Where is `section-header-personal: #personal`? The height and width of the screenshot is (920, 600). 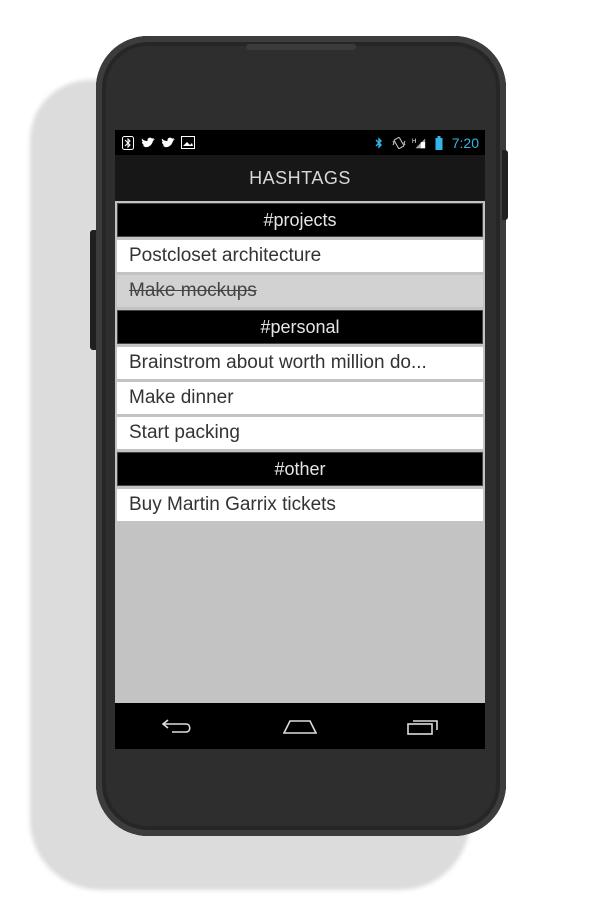 section-header-personal: #personal is located at coordinates (300, 327).